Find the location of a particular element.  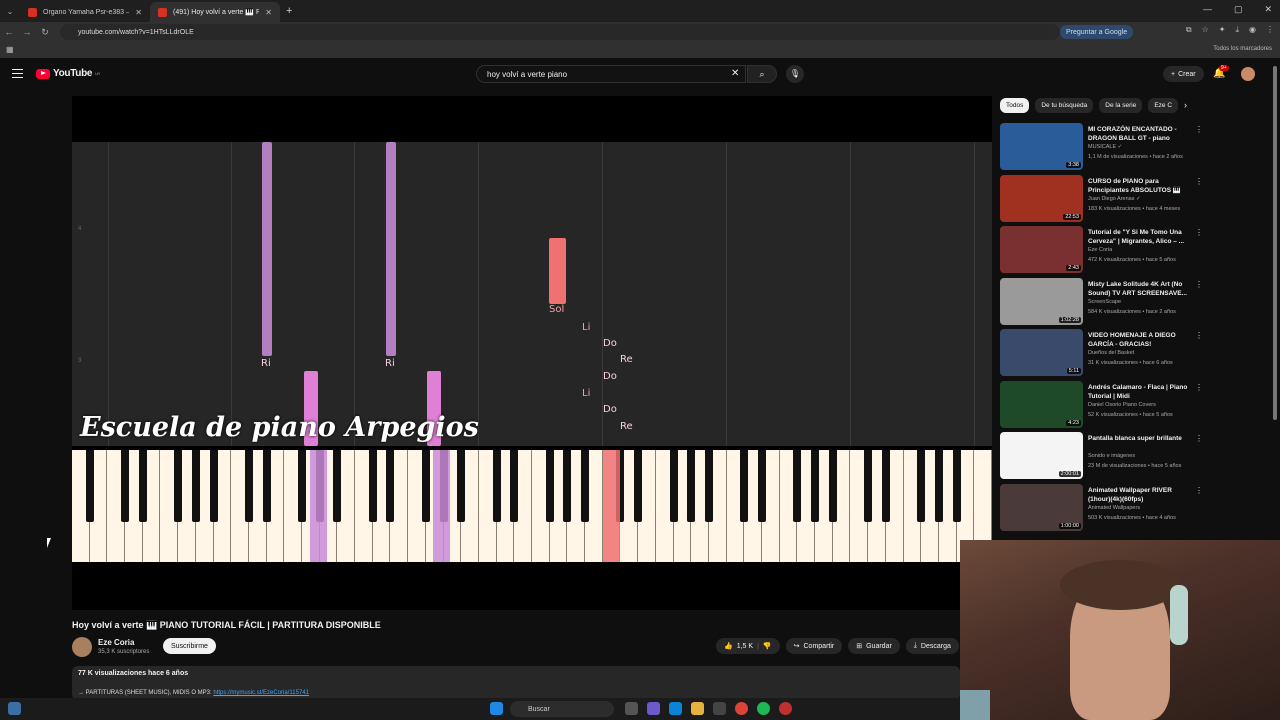

back-icon: ← is located at coordinates (9, 32).